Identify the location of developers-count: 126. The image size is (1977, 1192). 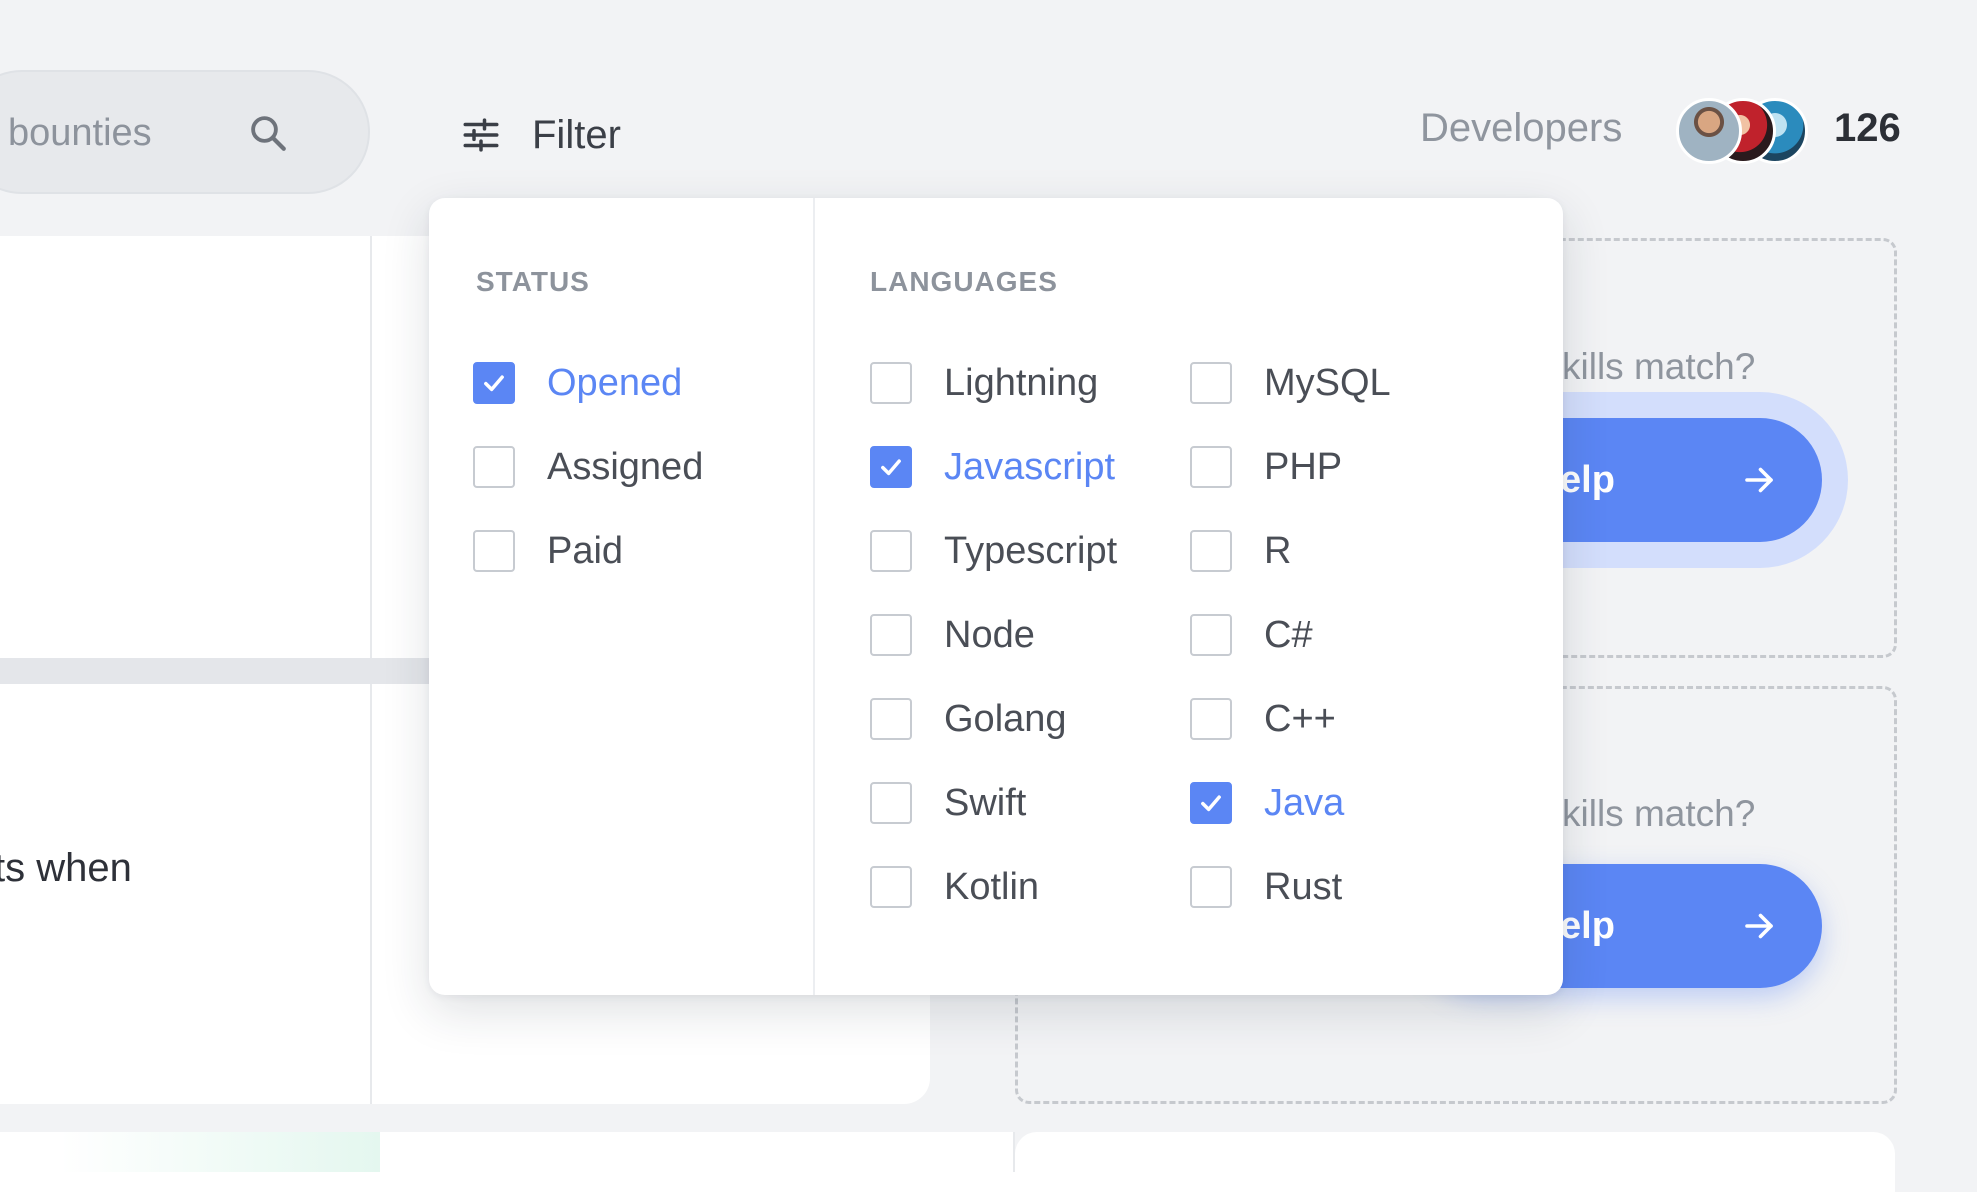
(1867, 128).